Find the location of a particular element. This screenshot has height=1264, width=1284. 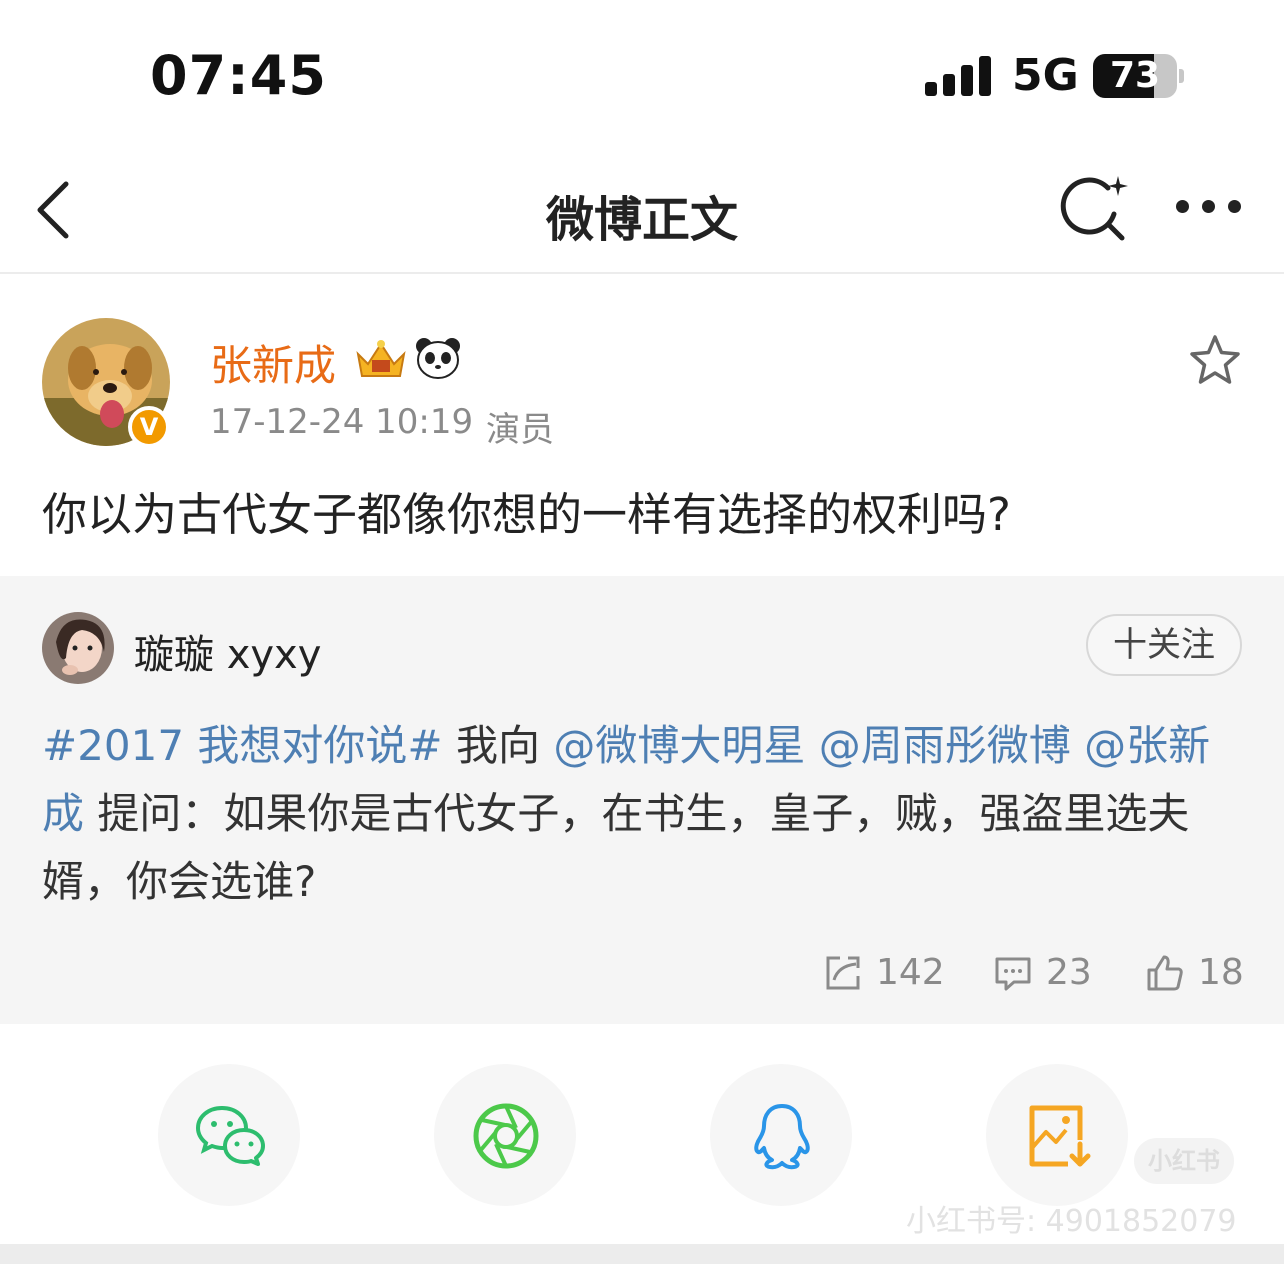

wechat-icon is located at coordinates (230, 1136).